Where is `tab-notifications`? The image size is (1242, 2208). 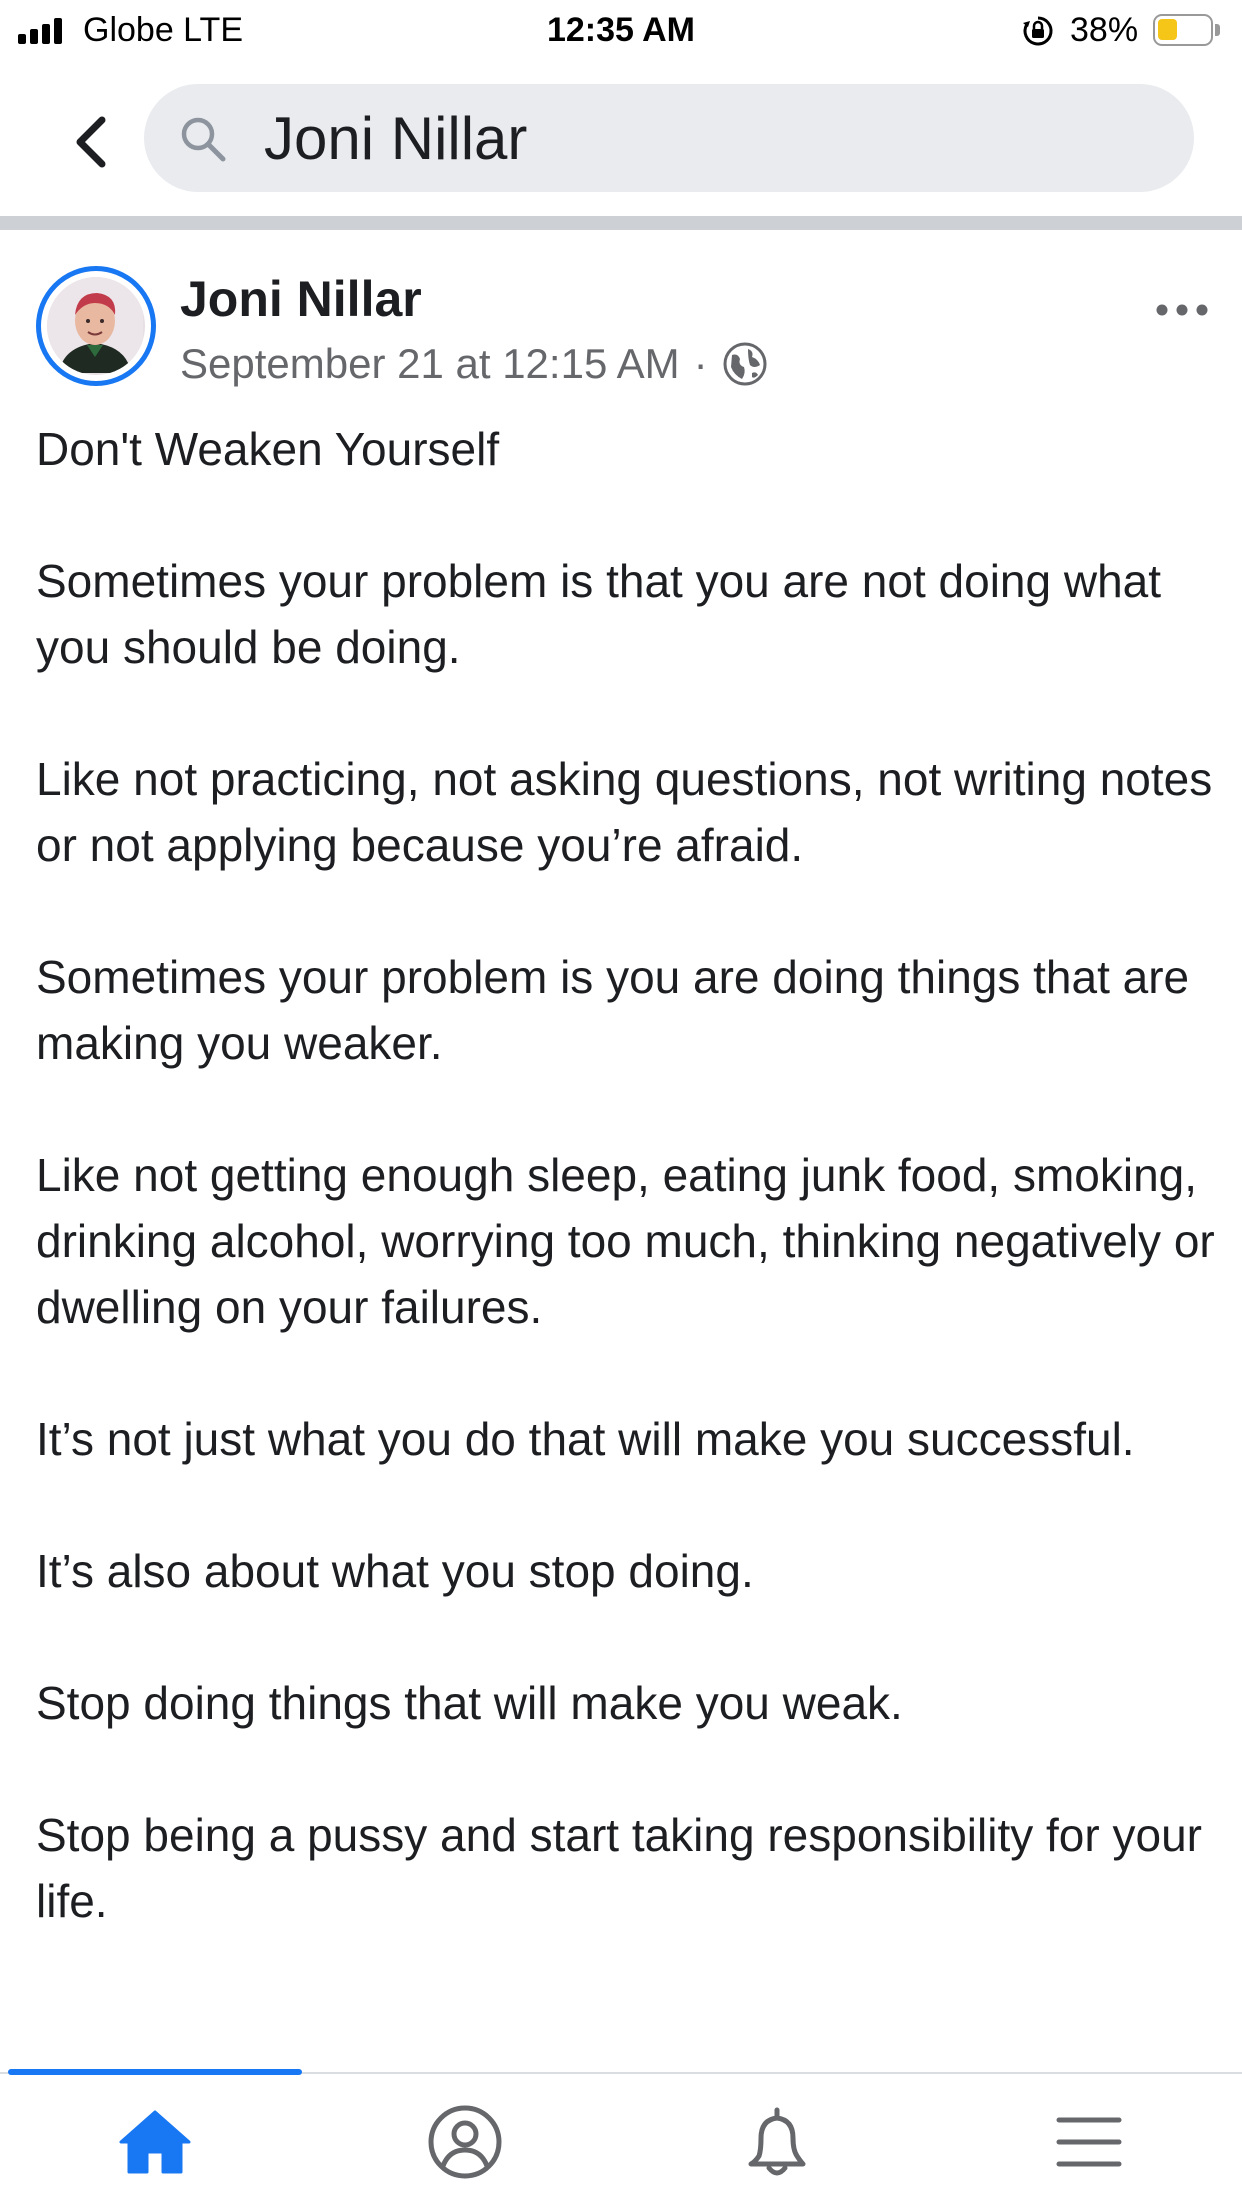 tab-notifications is located at coordinates (777, 2142).